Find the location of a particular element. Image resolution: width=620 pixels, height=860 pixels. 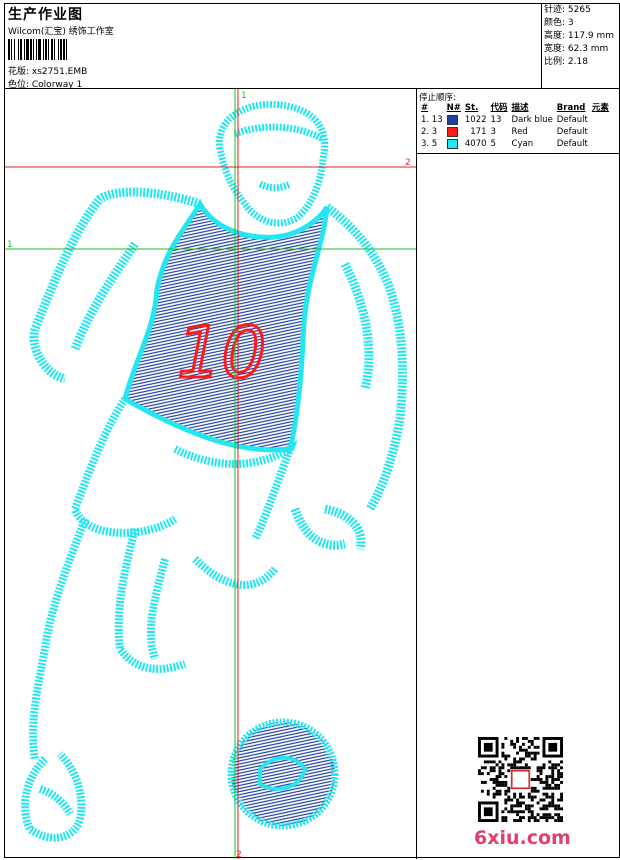

jersey: 10 is located at coordinates (226, 326).